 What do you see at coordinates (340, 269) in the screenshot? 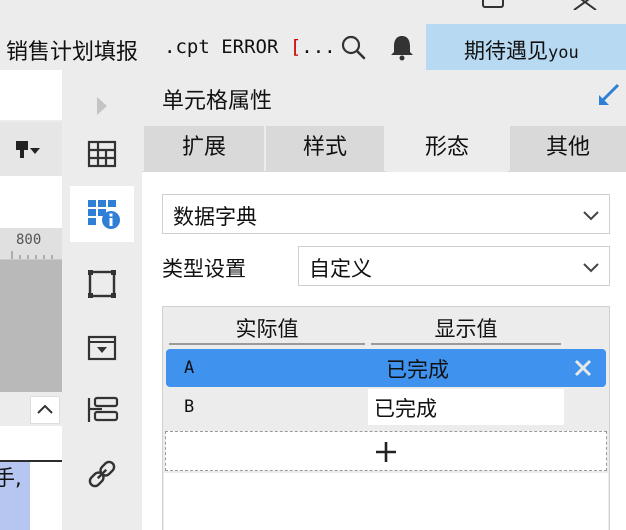
I see `type-setting-value: 自定义` at bounding box center [340, 269].